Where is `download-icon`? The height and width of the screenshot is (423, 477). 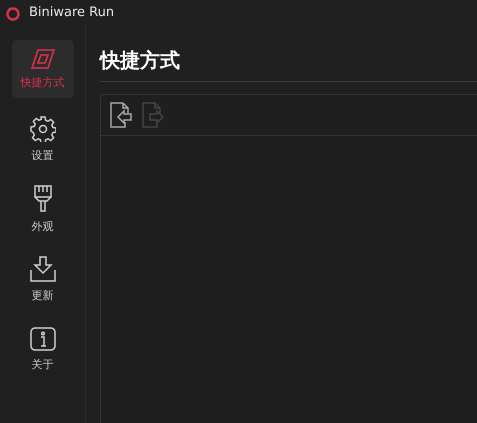
download-icon is located at coordinates (43, 269).